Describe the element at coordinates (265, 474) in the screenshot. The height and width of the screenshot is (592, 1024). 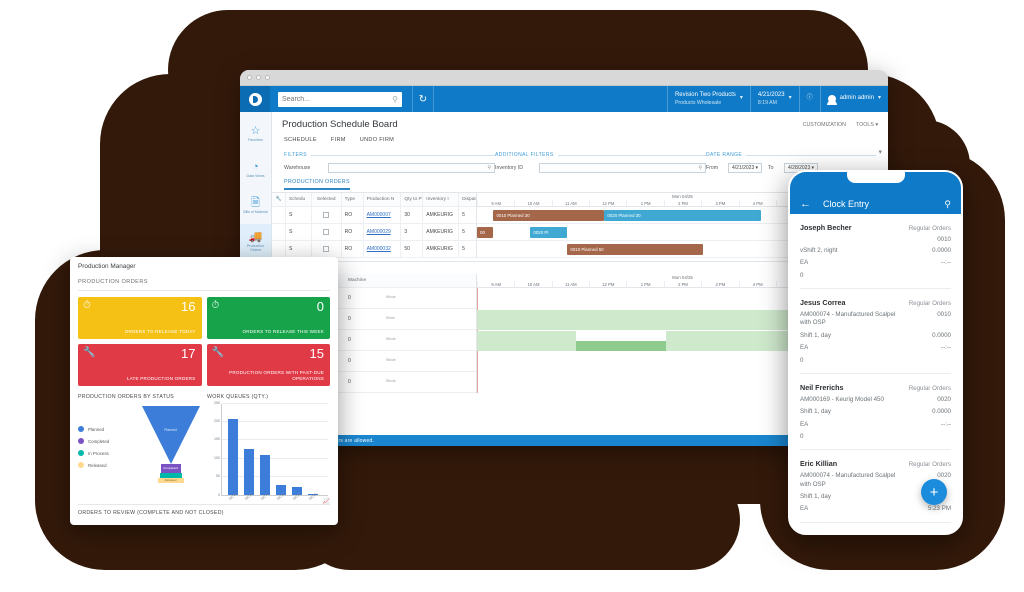
I see `bar-wc70` at that location.